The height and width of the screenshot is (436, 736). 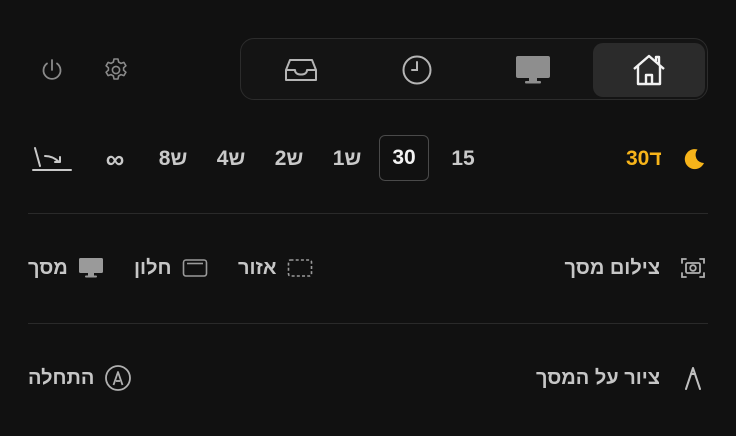 I want to click on tab-history, so click(x=417, y=70).